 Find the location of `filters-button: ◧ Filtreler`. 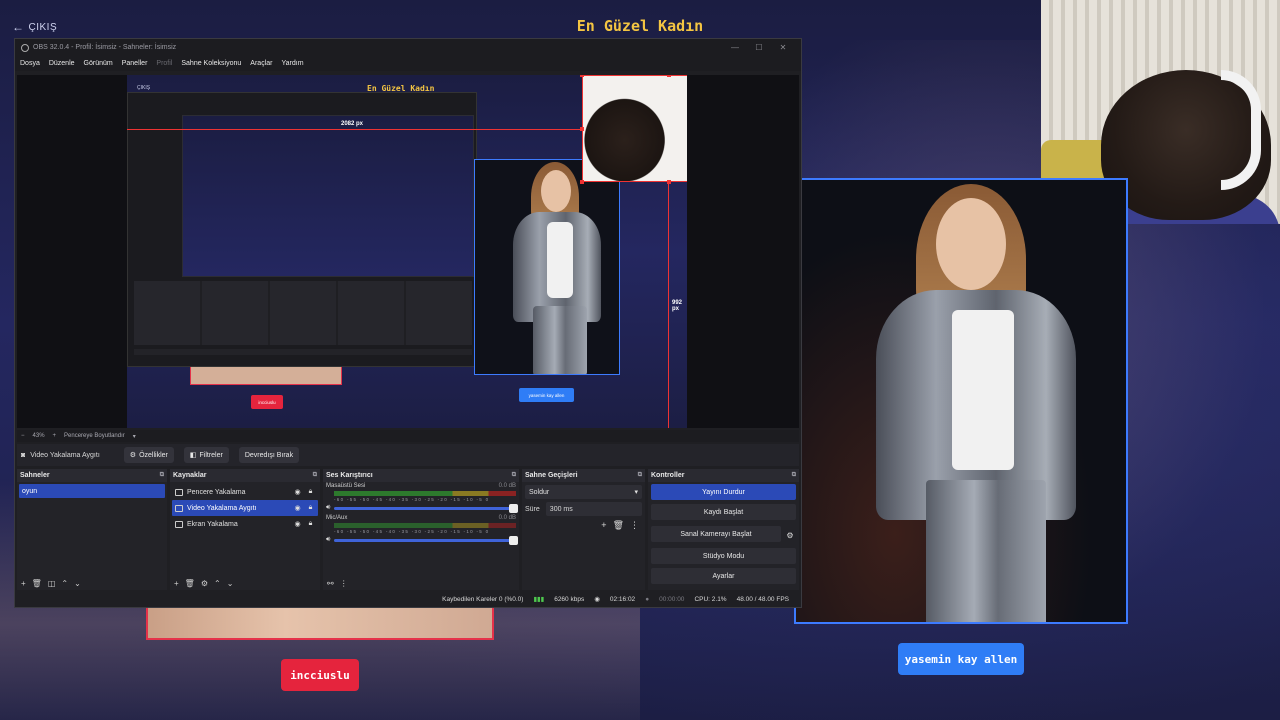

filters-button: ◧ Filtreler is located at coordinates (206, 455).